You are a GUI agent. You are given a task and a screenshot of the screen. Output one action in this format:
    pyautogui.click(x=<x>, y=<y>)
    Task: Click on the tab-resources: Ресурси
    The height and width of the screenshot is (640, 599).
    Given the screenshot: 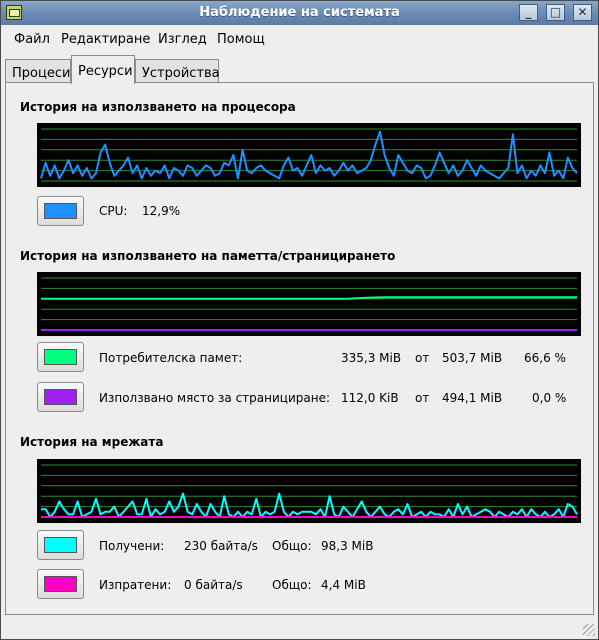 What is the action you would take?
    pyautogui.click(x=103, y=69)
    